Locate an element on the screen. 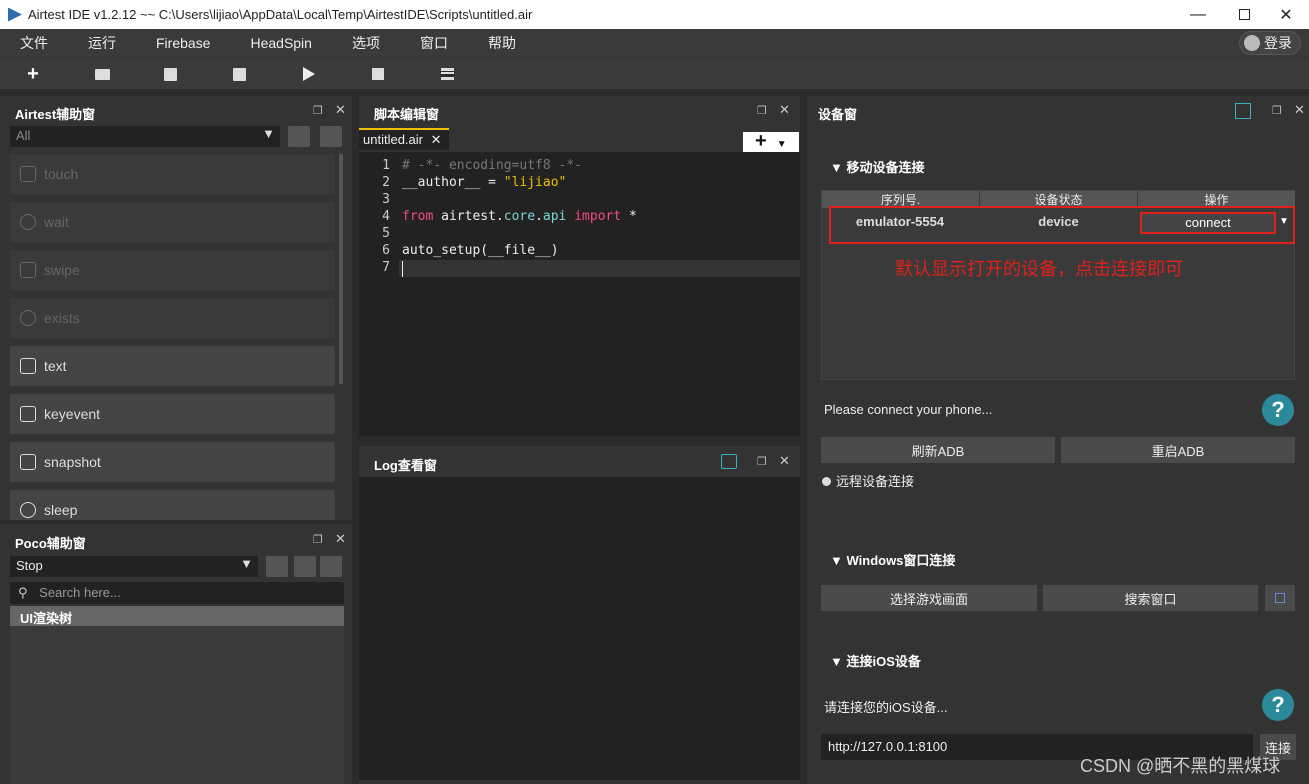 This screenshot has width=1309, height=784. refresh-icon is located at coordinates (305, 566).